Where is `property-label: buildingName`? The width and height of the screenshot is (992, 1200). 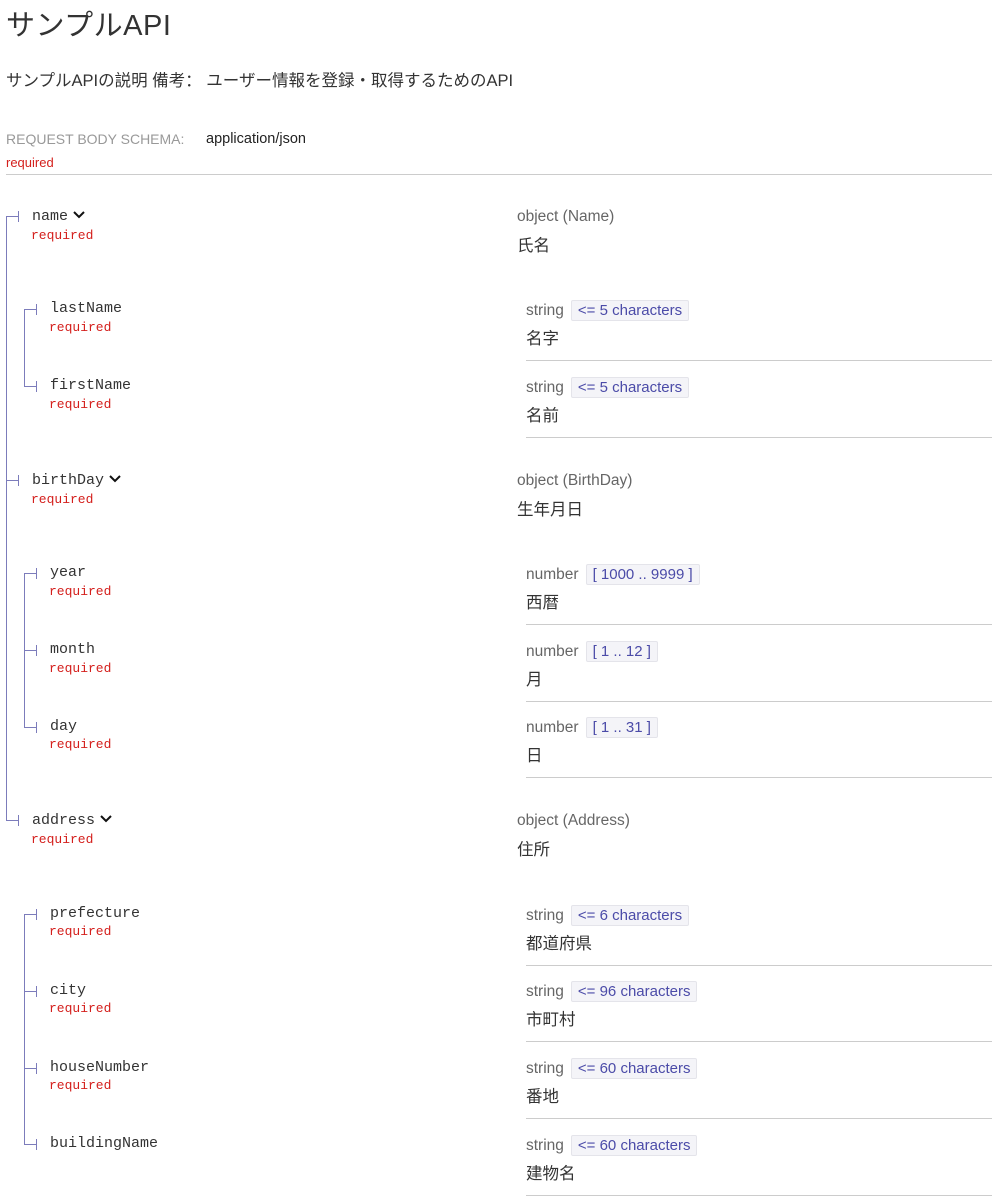
property-label: buildingName is located at coordinates (104, 1143).